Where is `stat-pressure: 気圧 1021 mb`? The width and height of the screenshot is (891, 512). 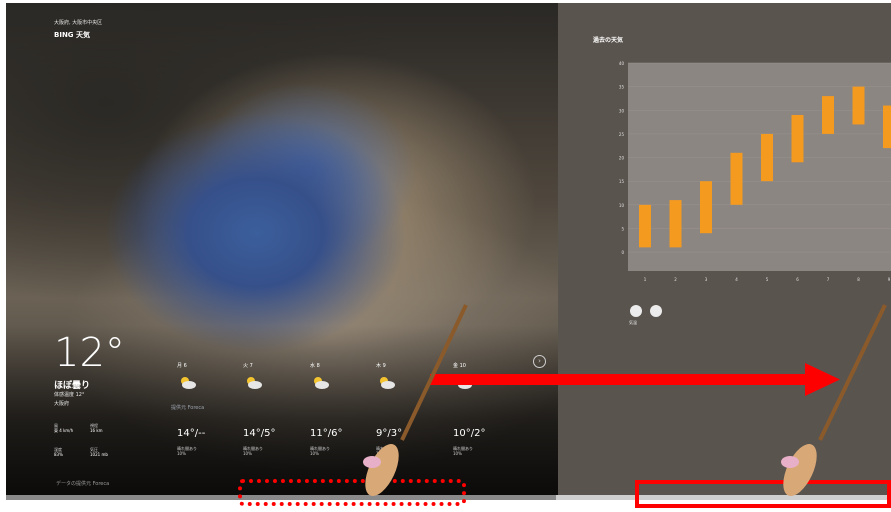
stat-pressure: 気圧 1021 mb is located at coordinates (99, 452).